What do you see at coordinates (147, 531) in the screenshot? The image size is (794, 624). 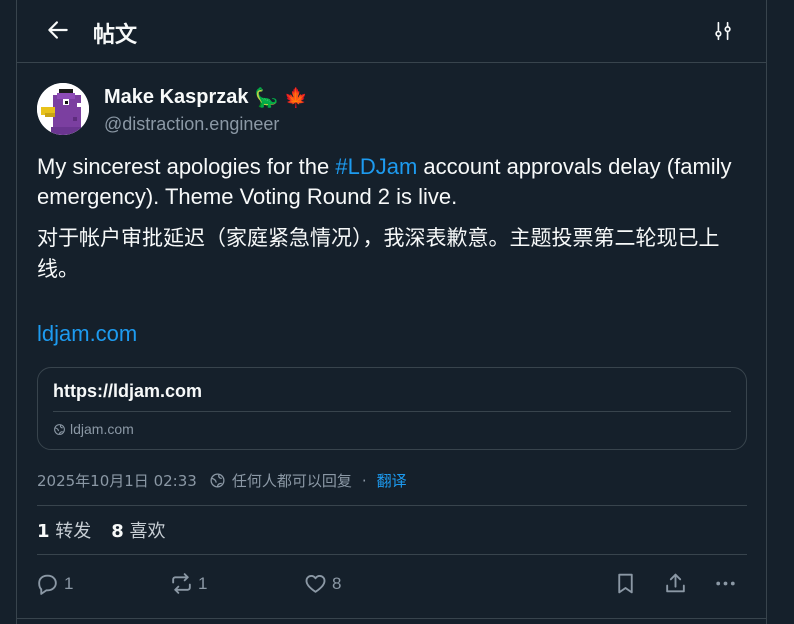 I see `likes-label: 喜欢` at bounding box center [147, 531].